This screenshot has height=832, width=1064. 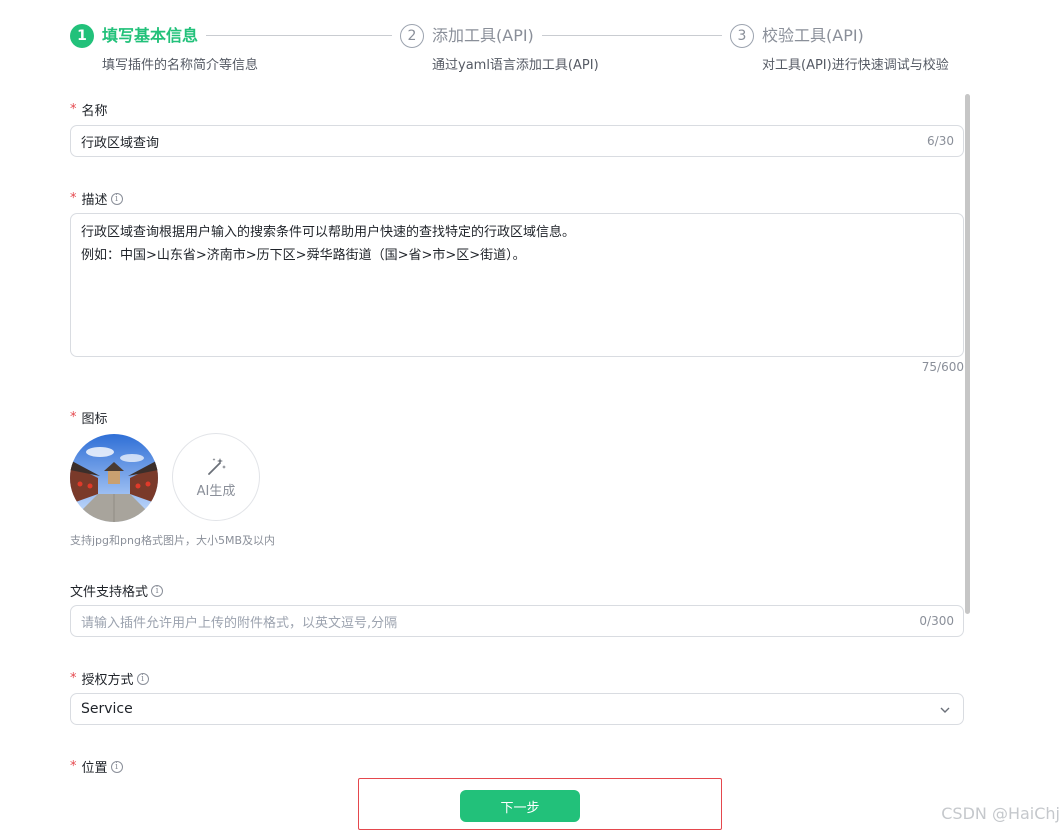 What do you see at coordinates (216, 477) in the screenshot?
I see `ai-generate-button: AI生成` at bounding box center [216, 477].